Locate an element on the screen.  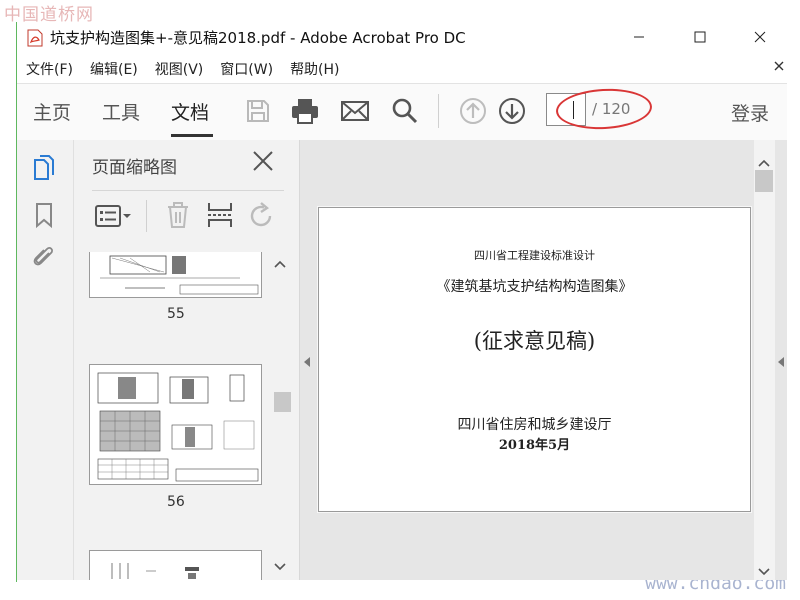
close-document-button is located at coordinates (779, 66).